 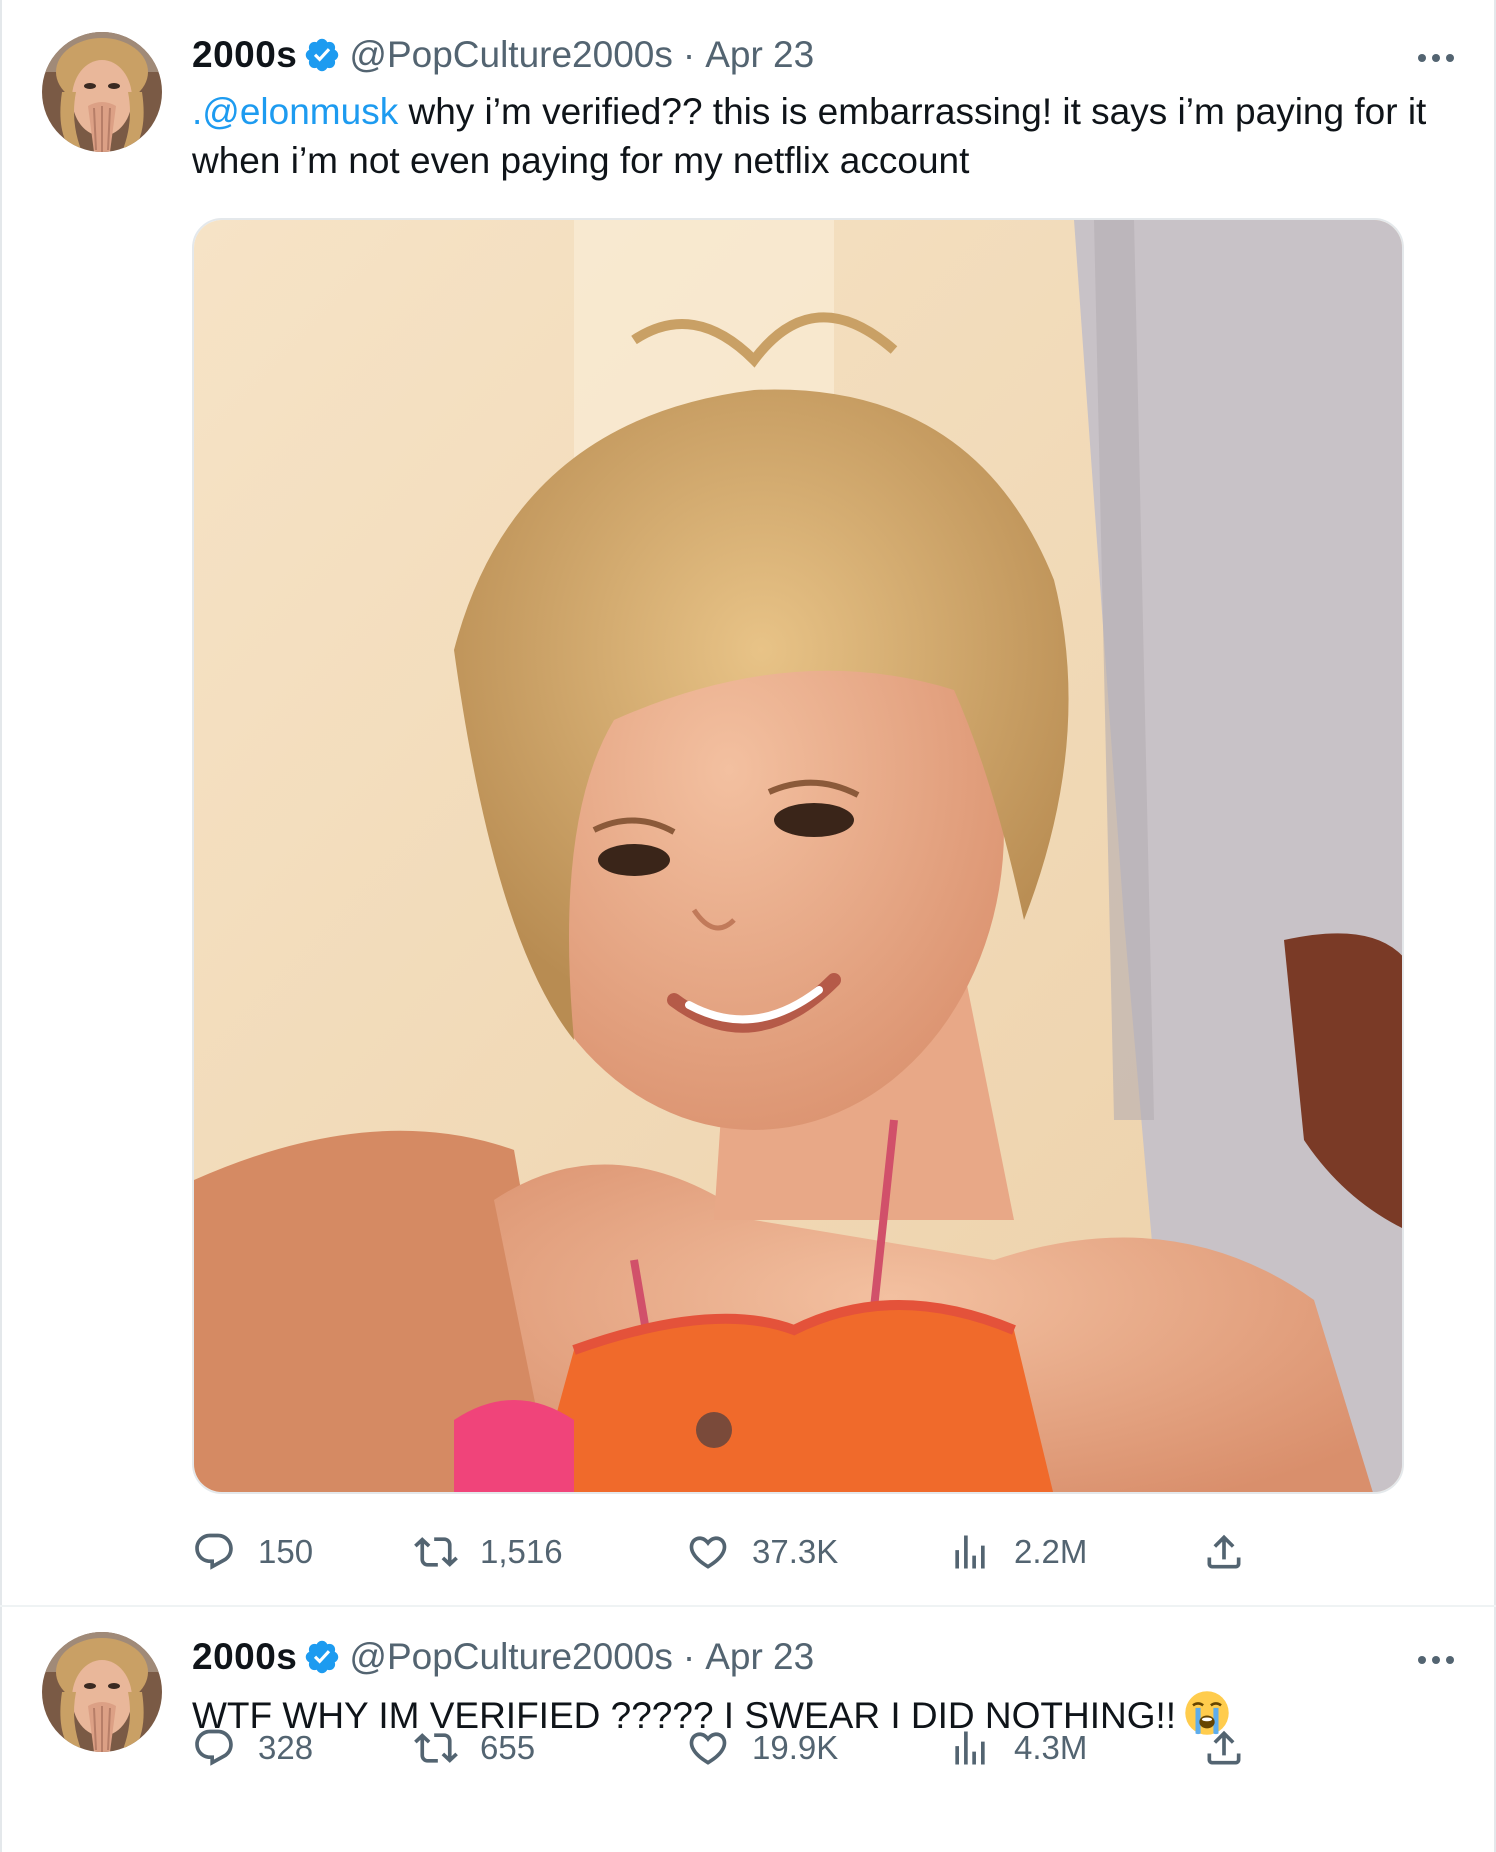 What do you see at coordinates (286, 1551) in the screenshot?
I see `reply-count: 150` at bounding box center [286, 1551].